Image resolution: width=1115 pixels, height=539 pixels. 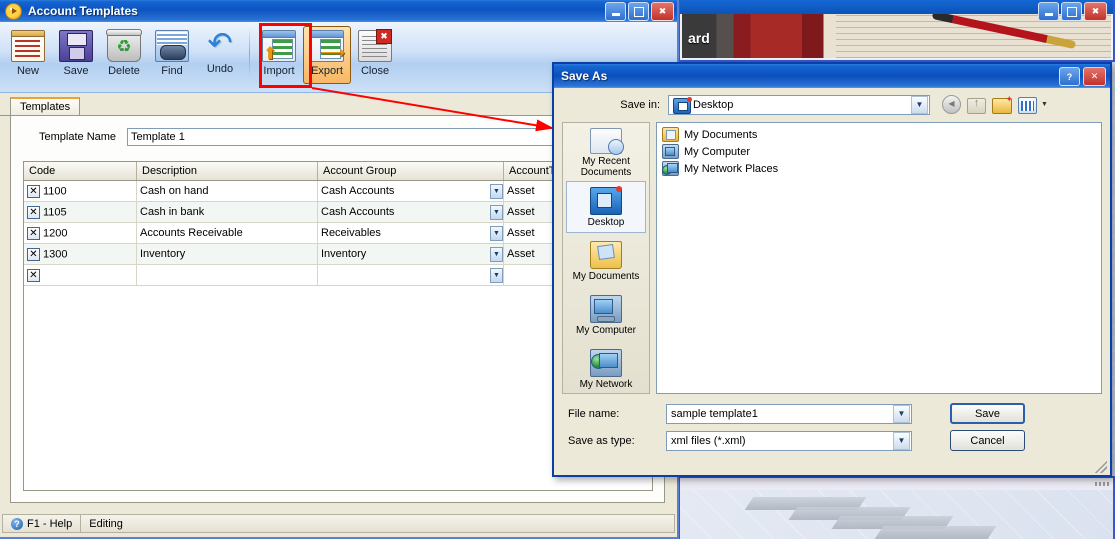 What do you see at coordinates (670, 134) in the screenshot?
I see `folder-documents-icon` at bounding box center [670, 134].